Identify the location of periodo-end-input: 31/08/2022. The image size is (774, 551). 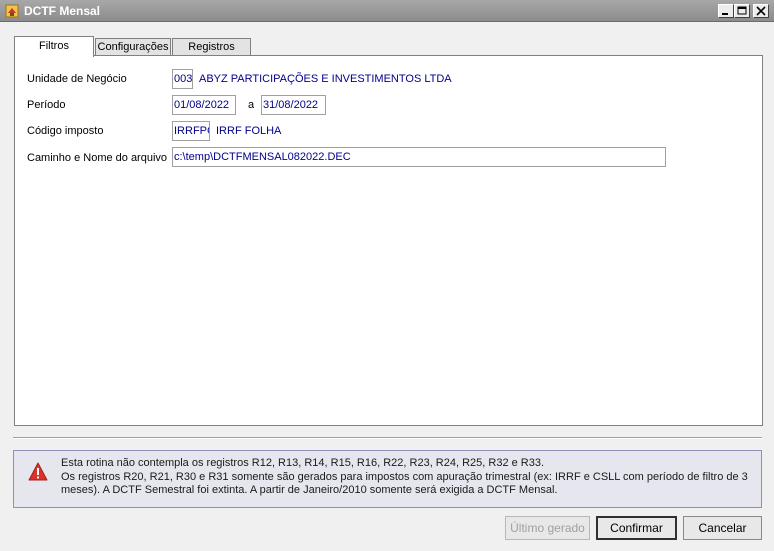
(293, 105).